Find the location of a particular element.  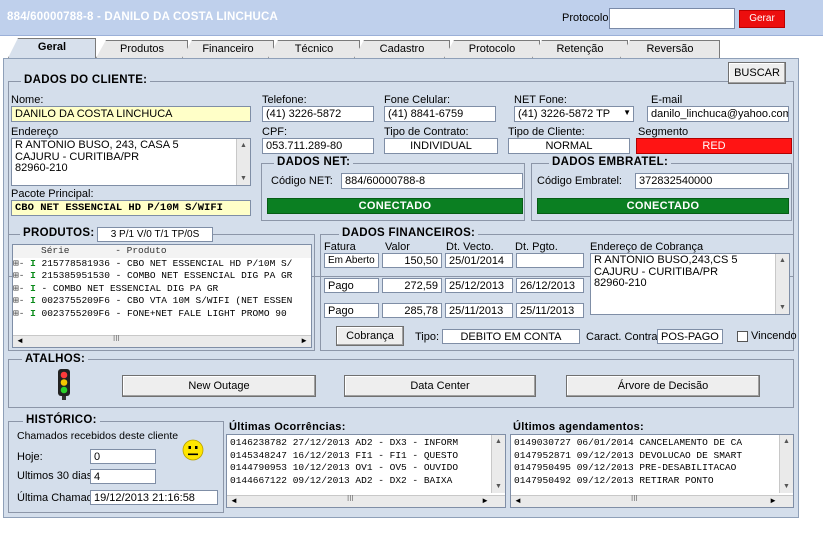

traffic-light-icon is located at coordinates (64, 384).